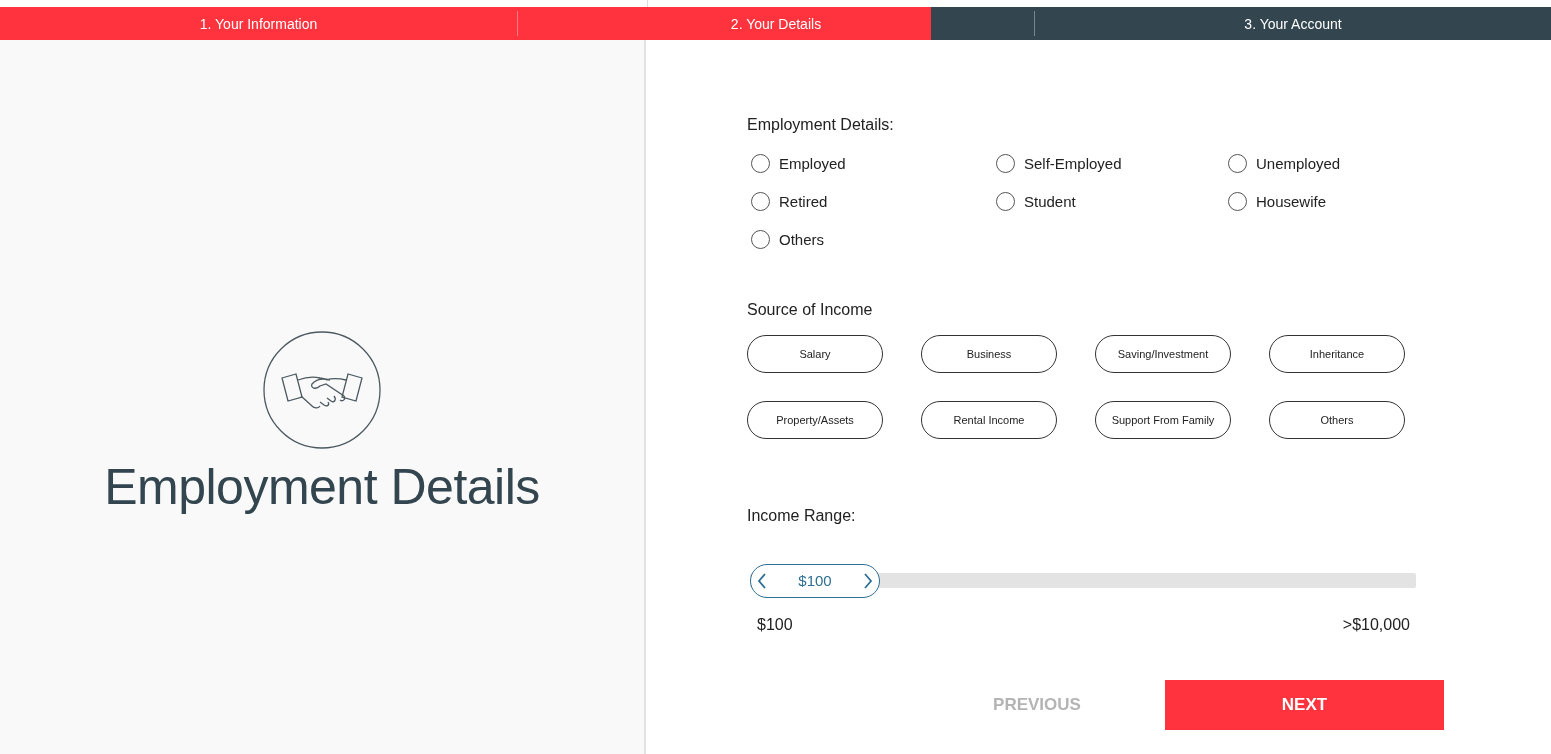 The width and height of the screenshot is (1551, 754). What do you see at coordinates (775, 23) in the screenshot?
I see `step-label: 2. Your Details` at bounding box center [775, 23].